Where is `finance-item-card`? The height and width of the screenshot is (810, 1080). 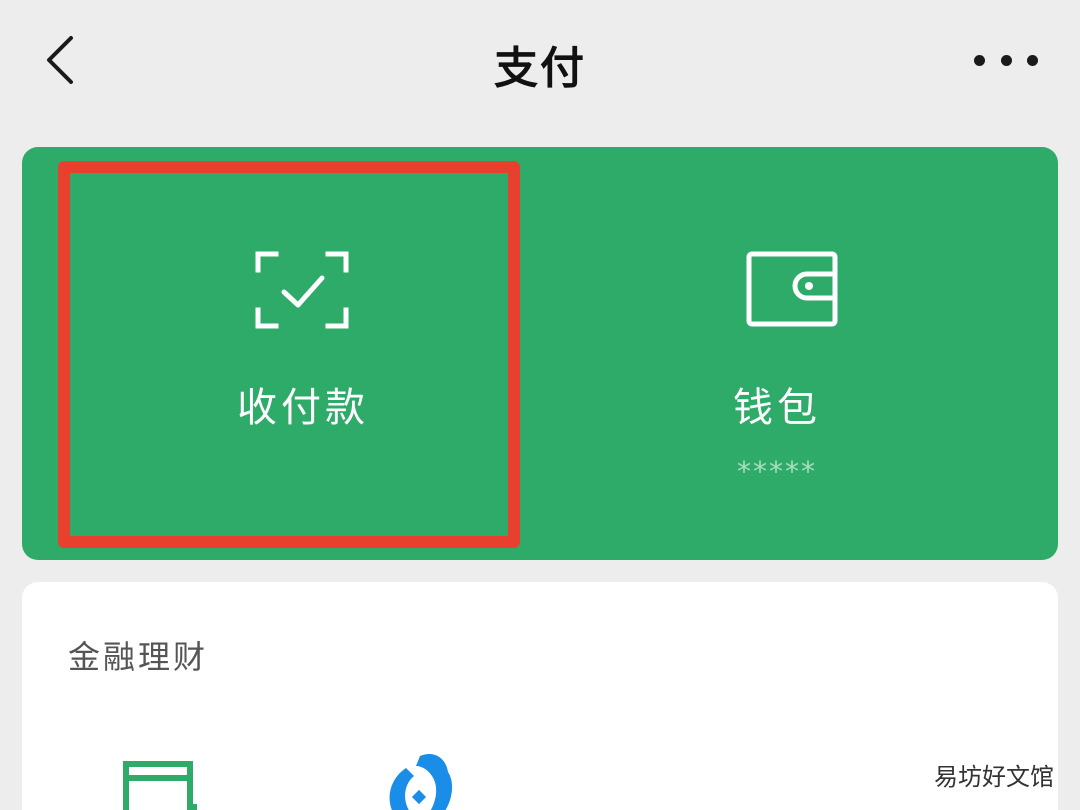
finance-item-card is located at coordinates (162, 785).